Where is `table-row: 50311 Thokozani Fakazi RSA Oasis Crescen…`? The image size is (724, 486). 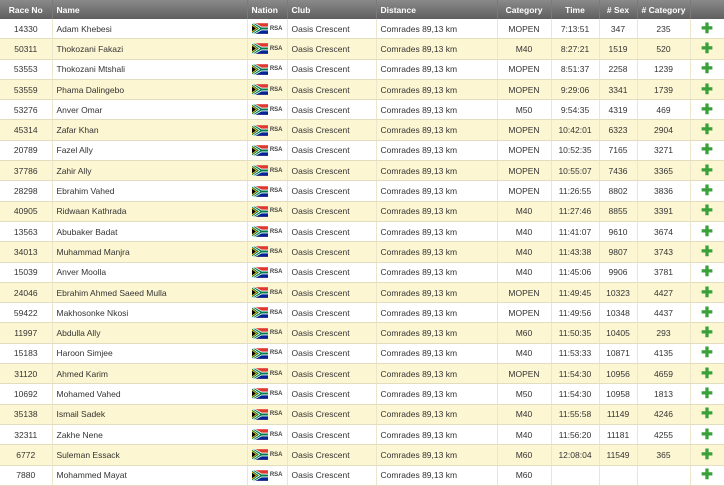 table-row: 50311 Thokozani Fakazi RSA Oasis Crescen… is located at coordinates (362, 49).